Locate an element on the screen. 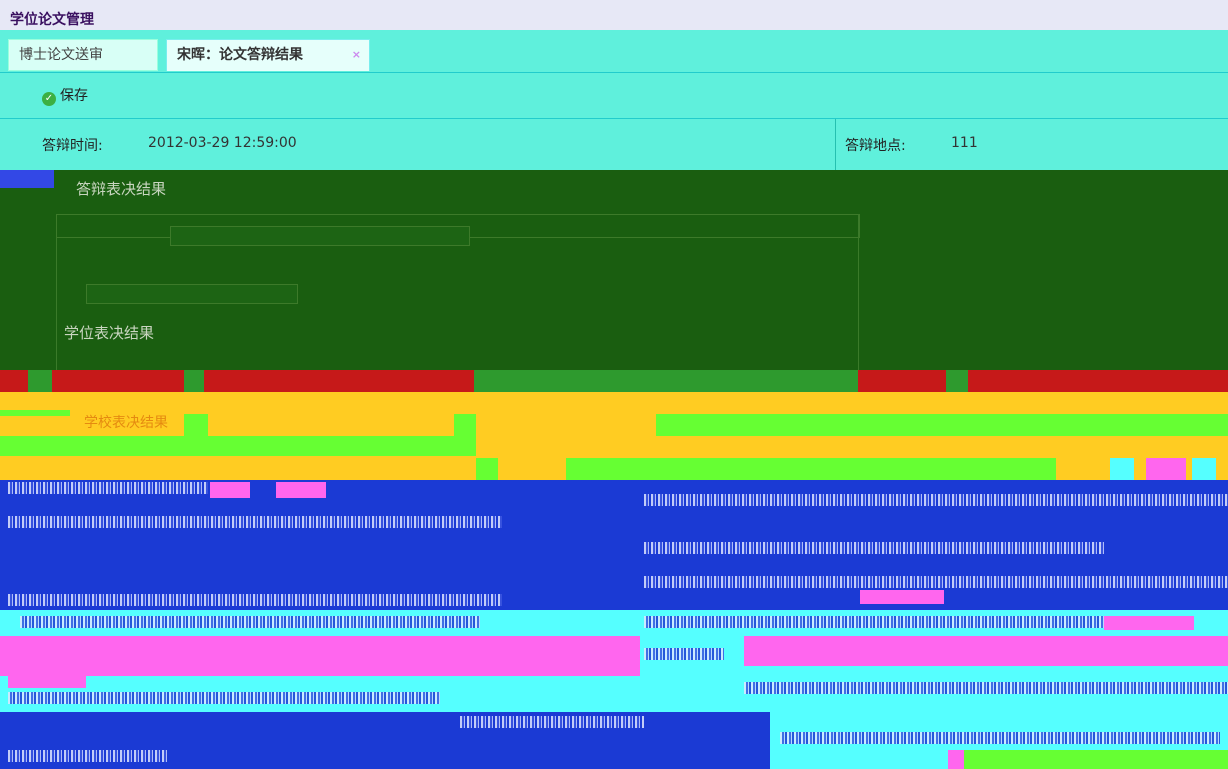 The image size is (1228, 769). check-circle-icon: ✓ is located at coordinates (49, 99).